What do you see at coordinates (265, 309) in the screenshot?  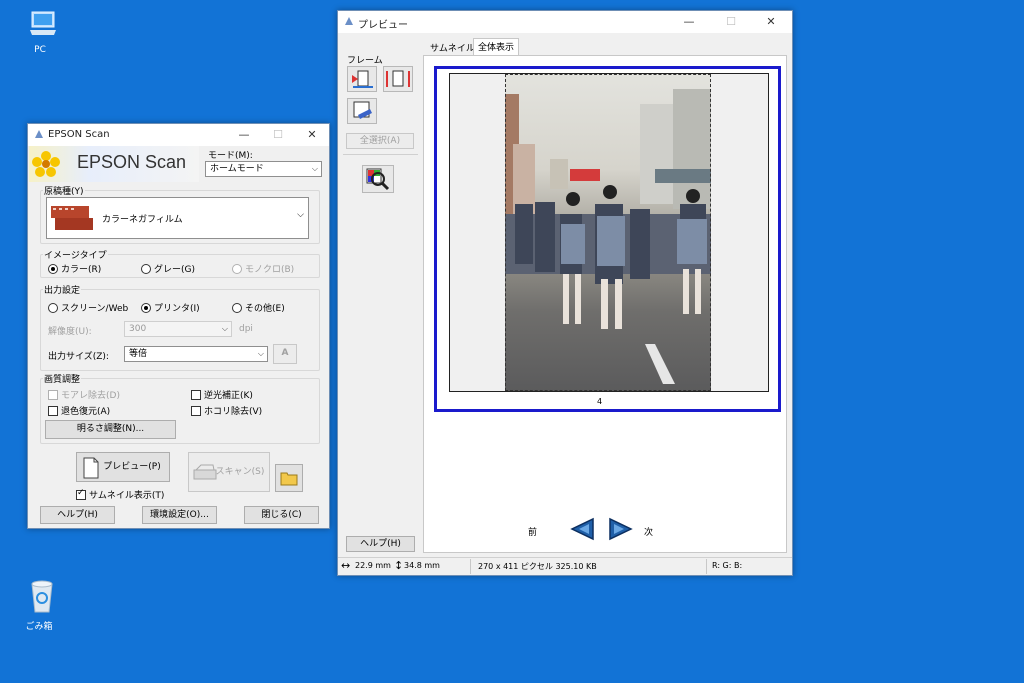 I see `radio-label: その他(E)` at bounding box center [265, 309].